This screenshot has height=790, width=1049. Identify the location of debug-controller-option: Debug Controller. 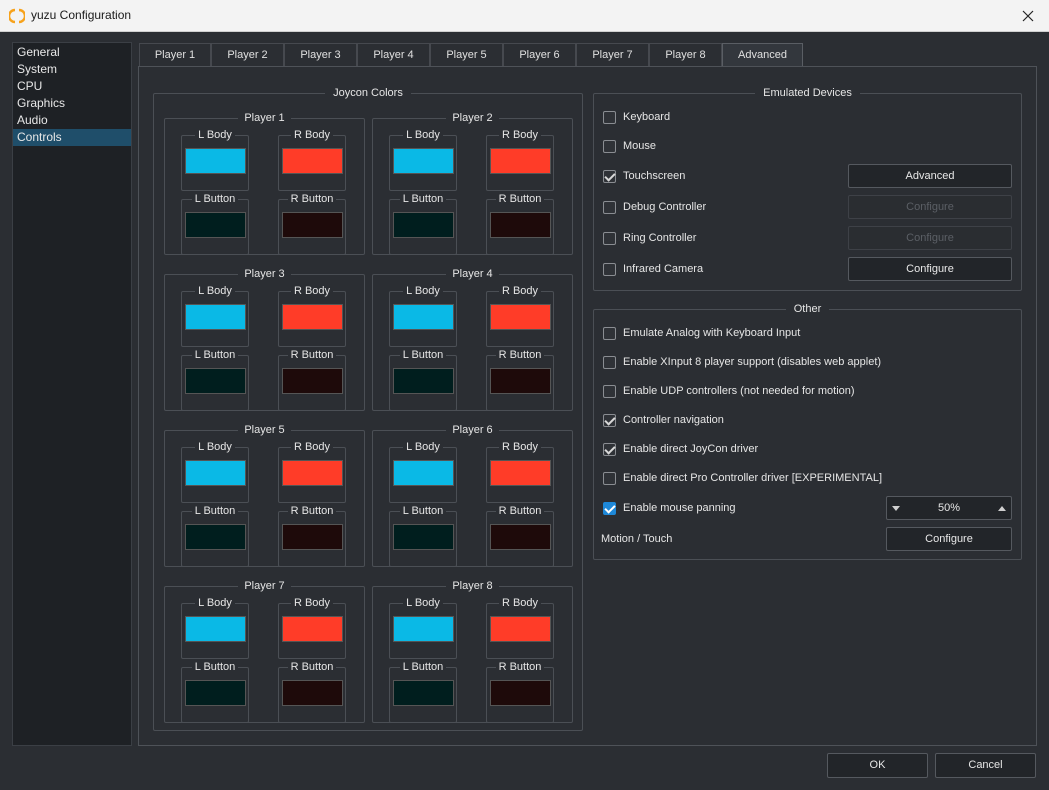
(654, 207).